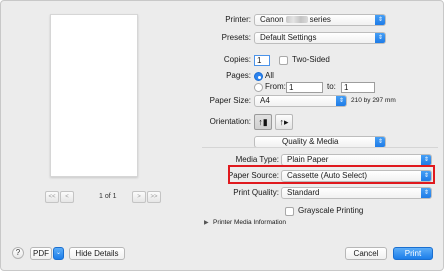 This screenshot has width=444, height=271. Describe the element at coordinates (331, 86) in the screenshot. I see `pages-to-label: to:` at that location.